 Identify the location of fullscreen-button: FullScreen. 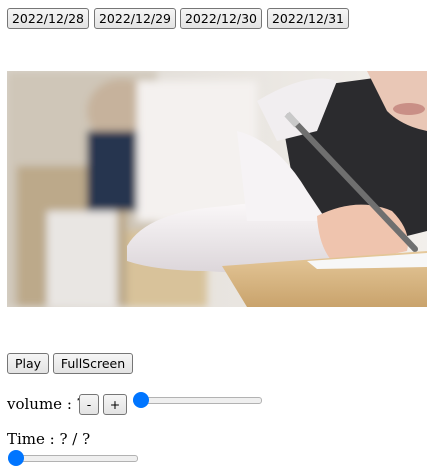
(93, 363).